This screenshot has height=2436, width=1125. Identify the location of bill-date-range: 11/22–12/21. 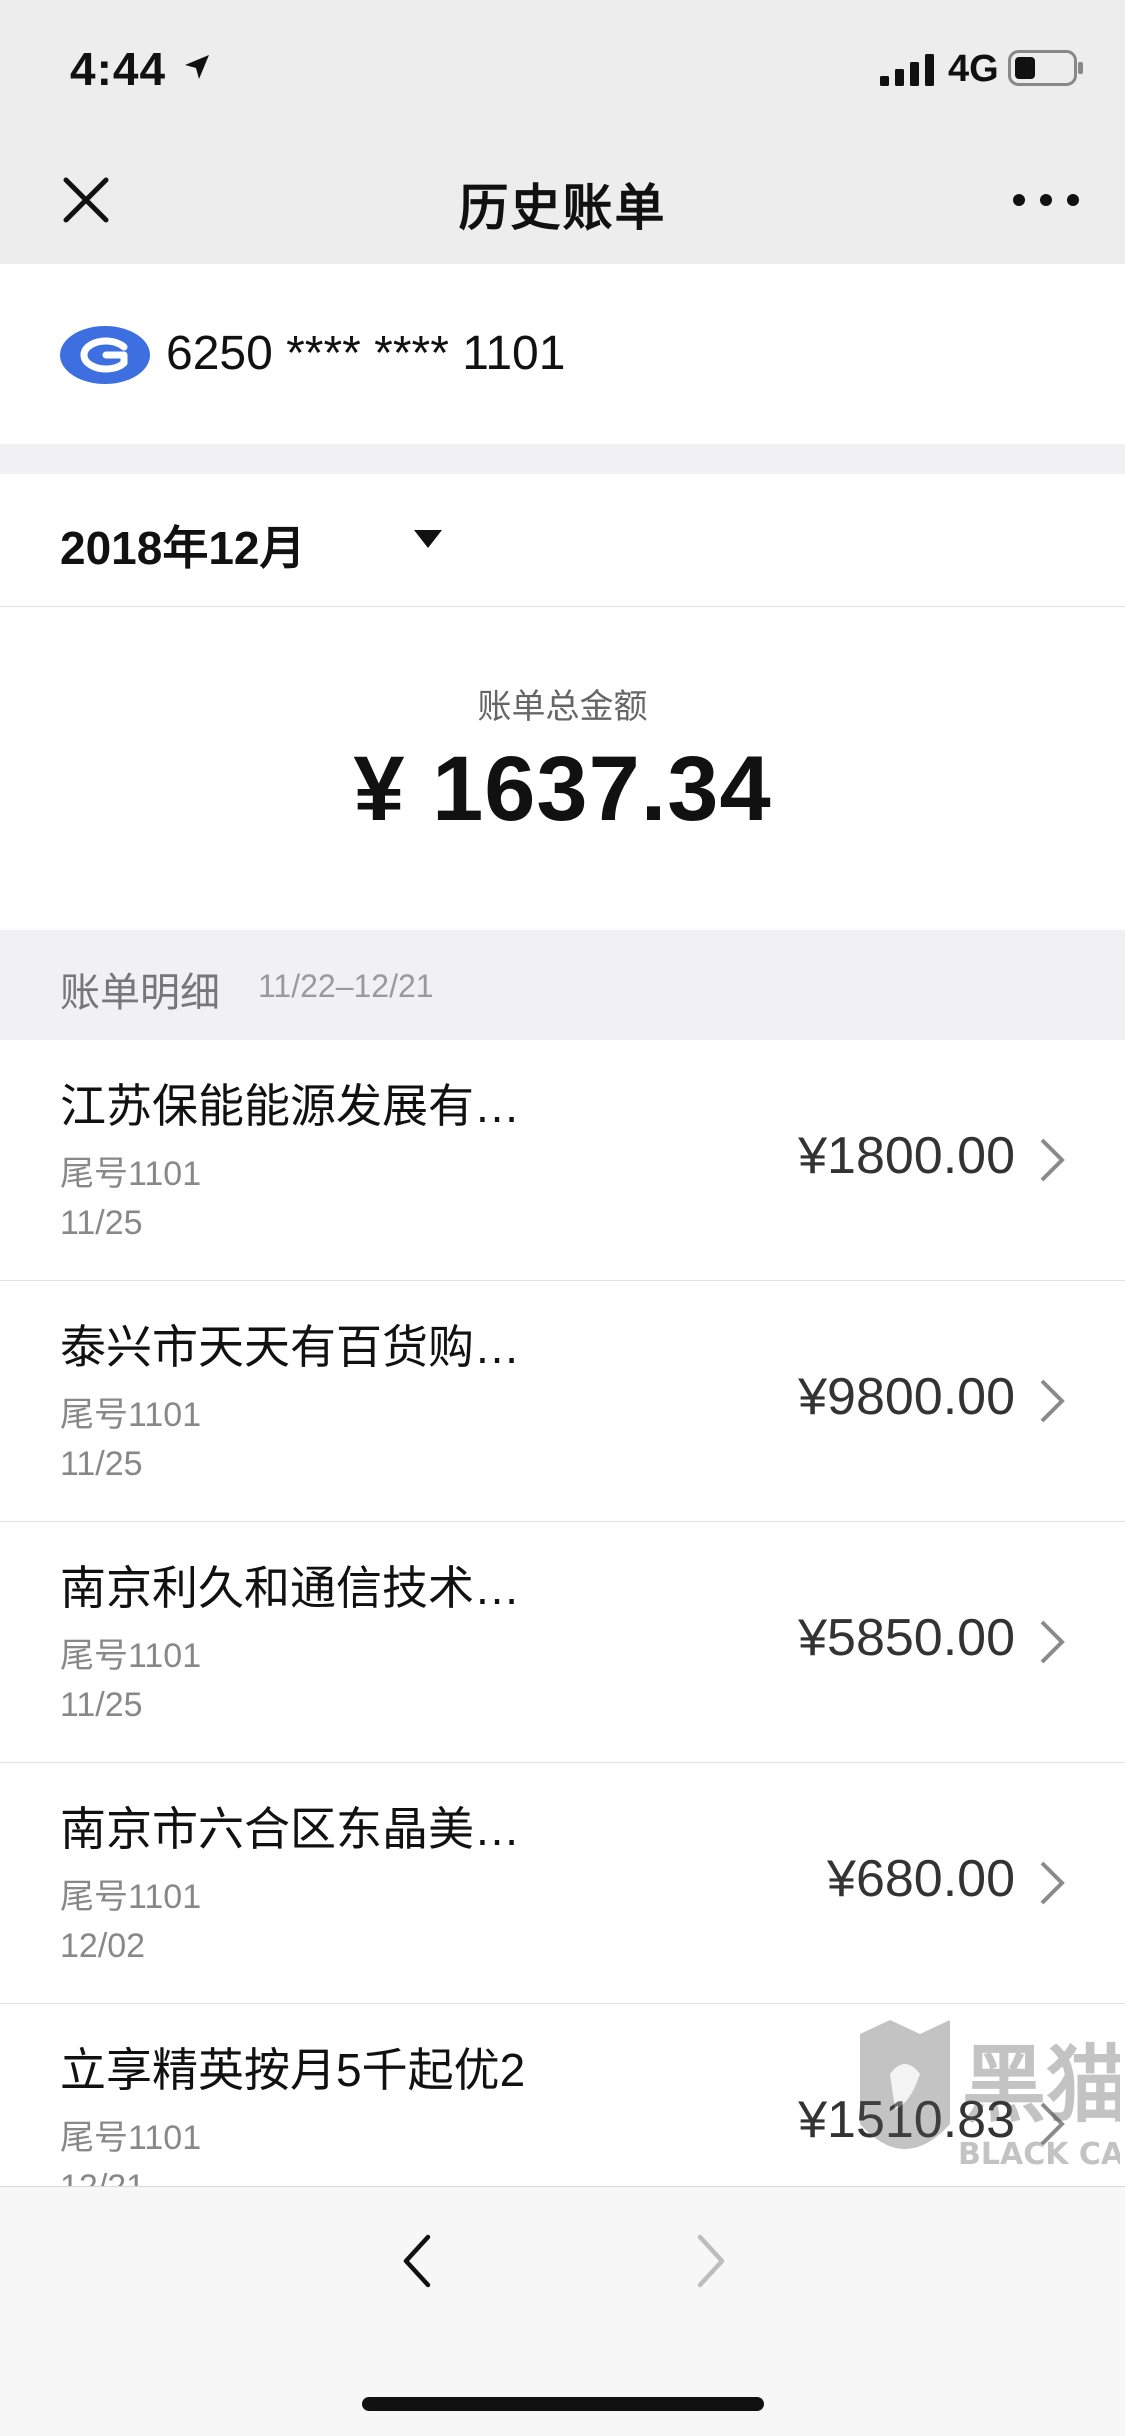
(346, 986).